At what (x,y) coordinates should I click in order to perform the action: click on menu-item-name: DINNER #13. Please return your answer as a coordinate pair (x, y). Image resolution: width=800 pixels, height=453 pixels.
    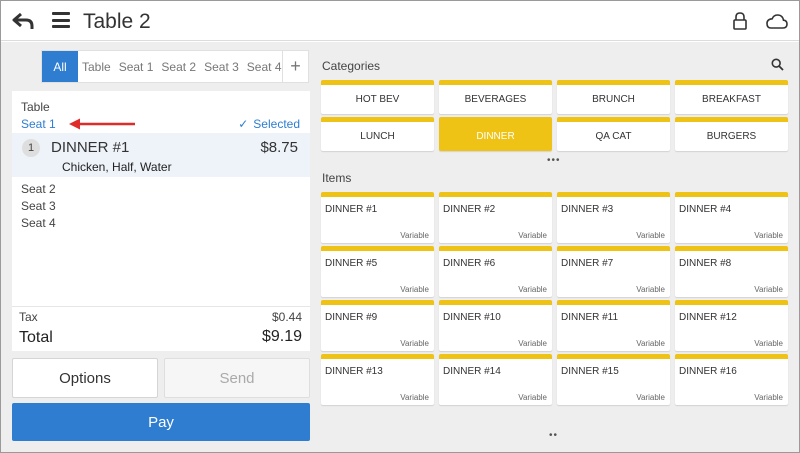
    Looking at the image, I should click on (354, 371).